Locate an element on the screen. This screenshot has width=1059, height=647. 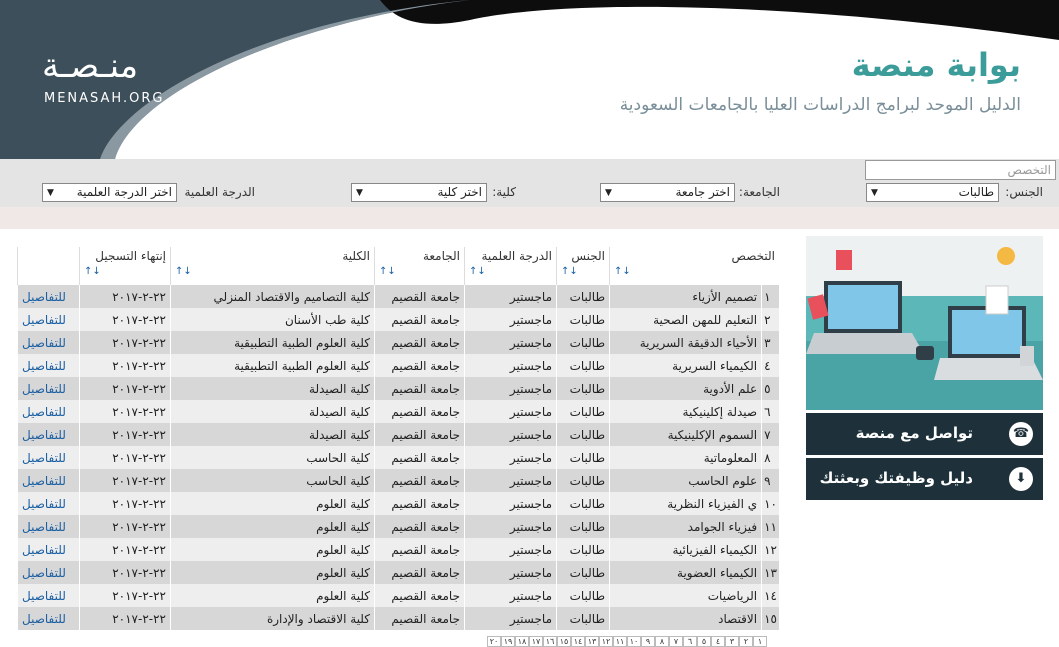
page-link: ١١ is located at coordinates (620, 641).